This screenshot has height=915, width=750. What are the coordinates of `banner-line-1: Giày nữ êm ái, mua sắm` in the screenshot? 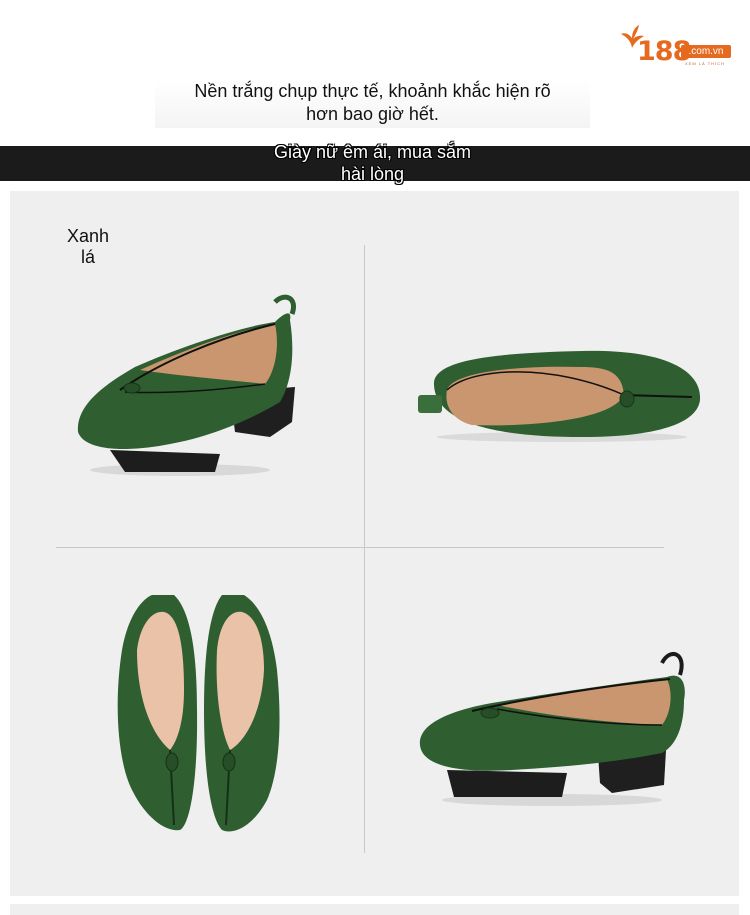 It's located at (372, 152).